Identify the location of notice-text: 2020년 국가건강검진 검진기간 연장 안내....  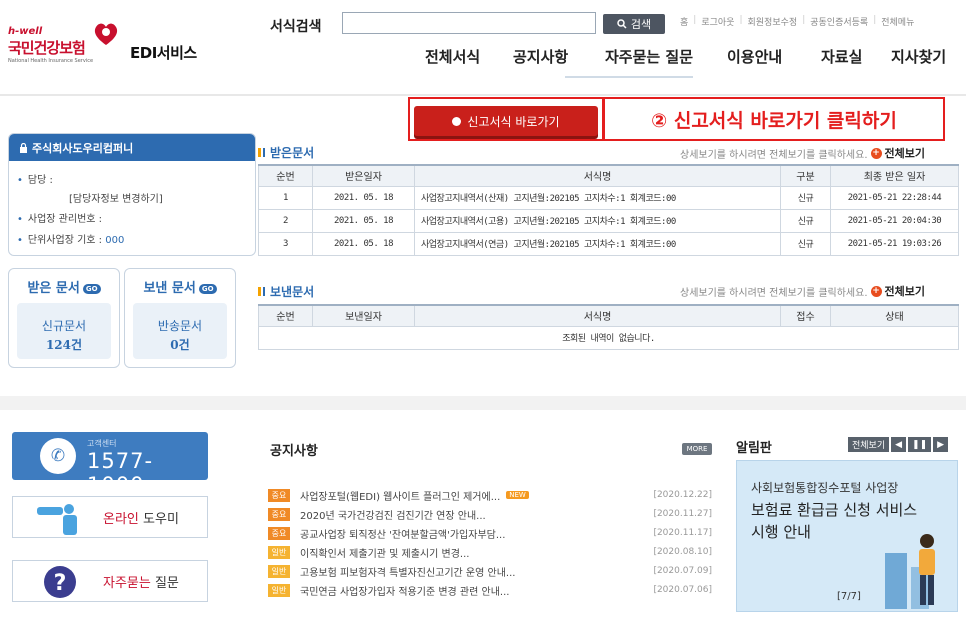
(393, 514).